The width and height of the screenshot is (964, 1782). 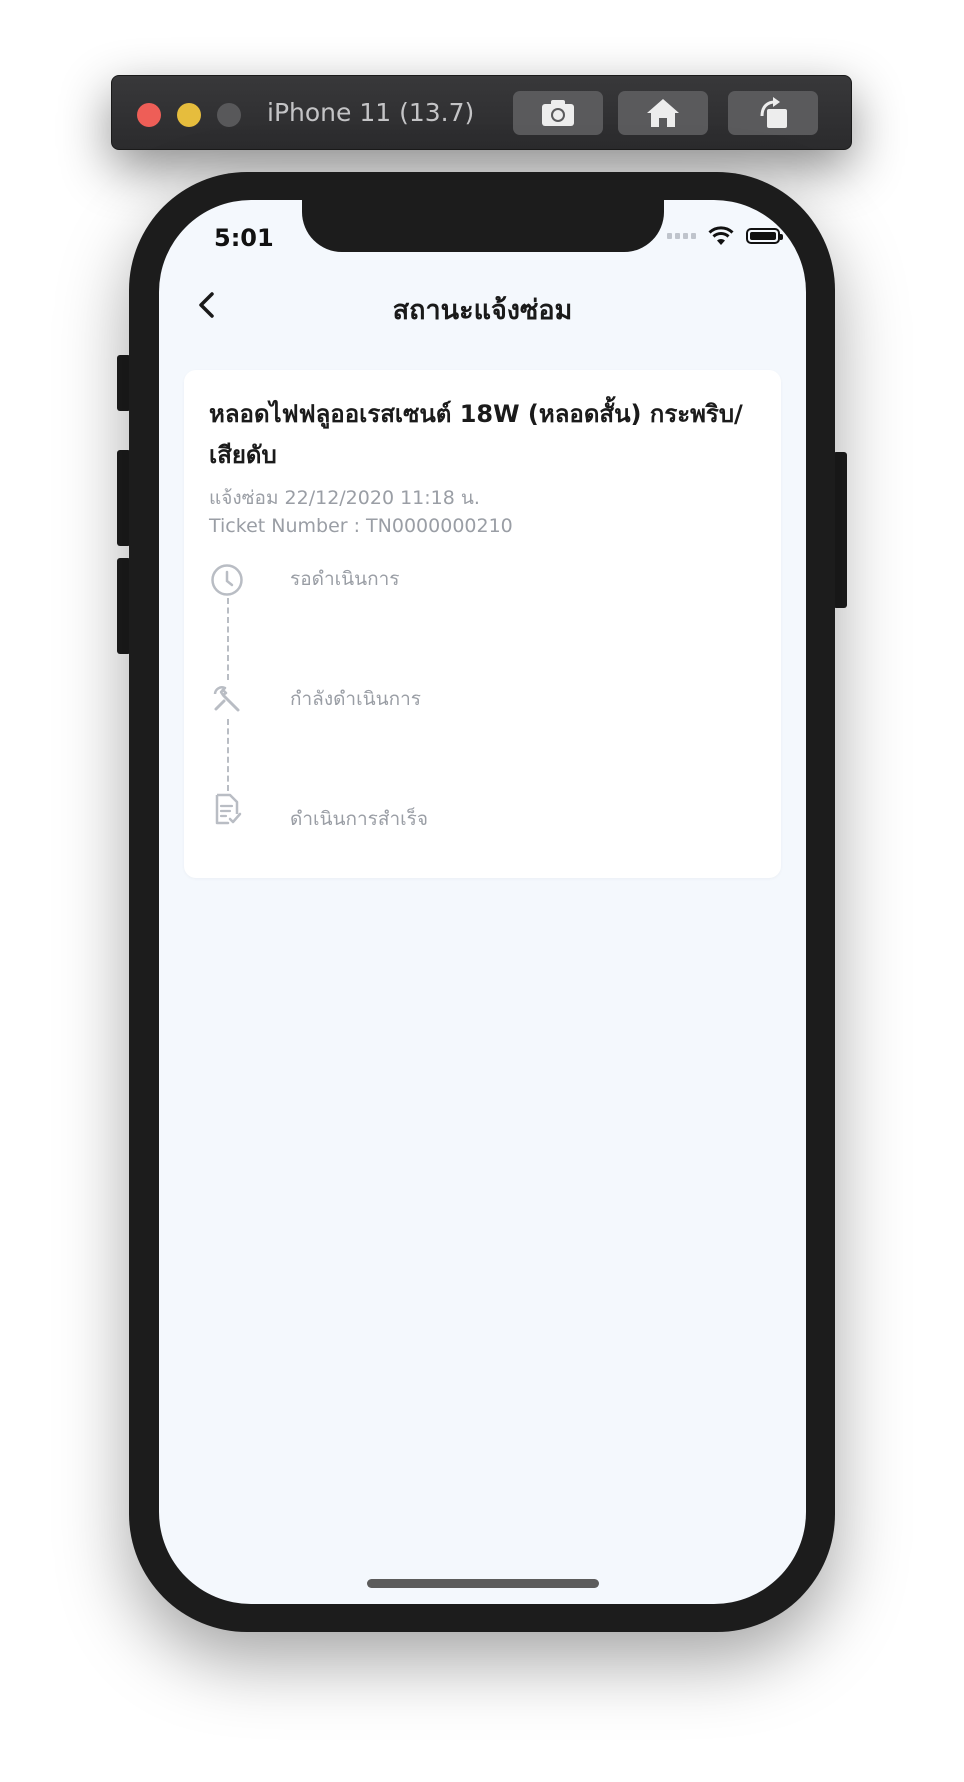 I want to click on ticket-number: Ticket Number : TN0000000210, so click(x=361, y=526).